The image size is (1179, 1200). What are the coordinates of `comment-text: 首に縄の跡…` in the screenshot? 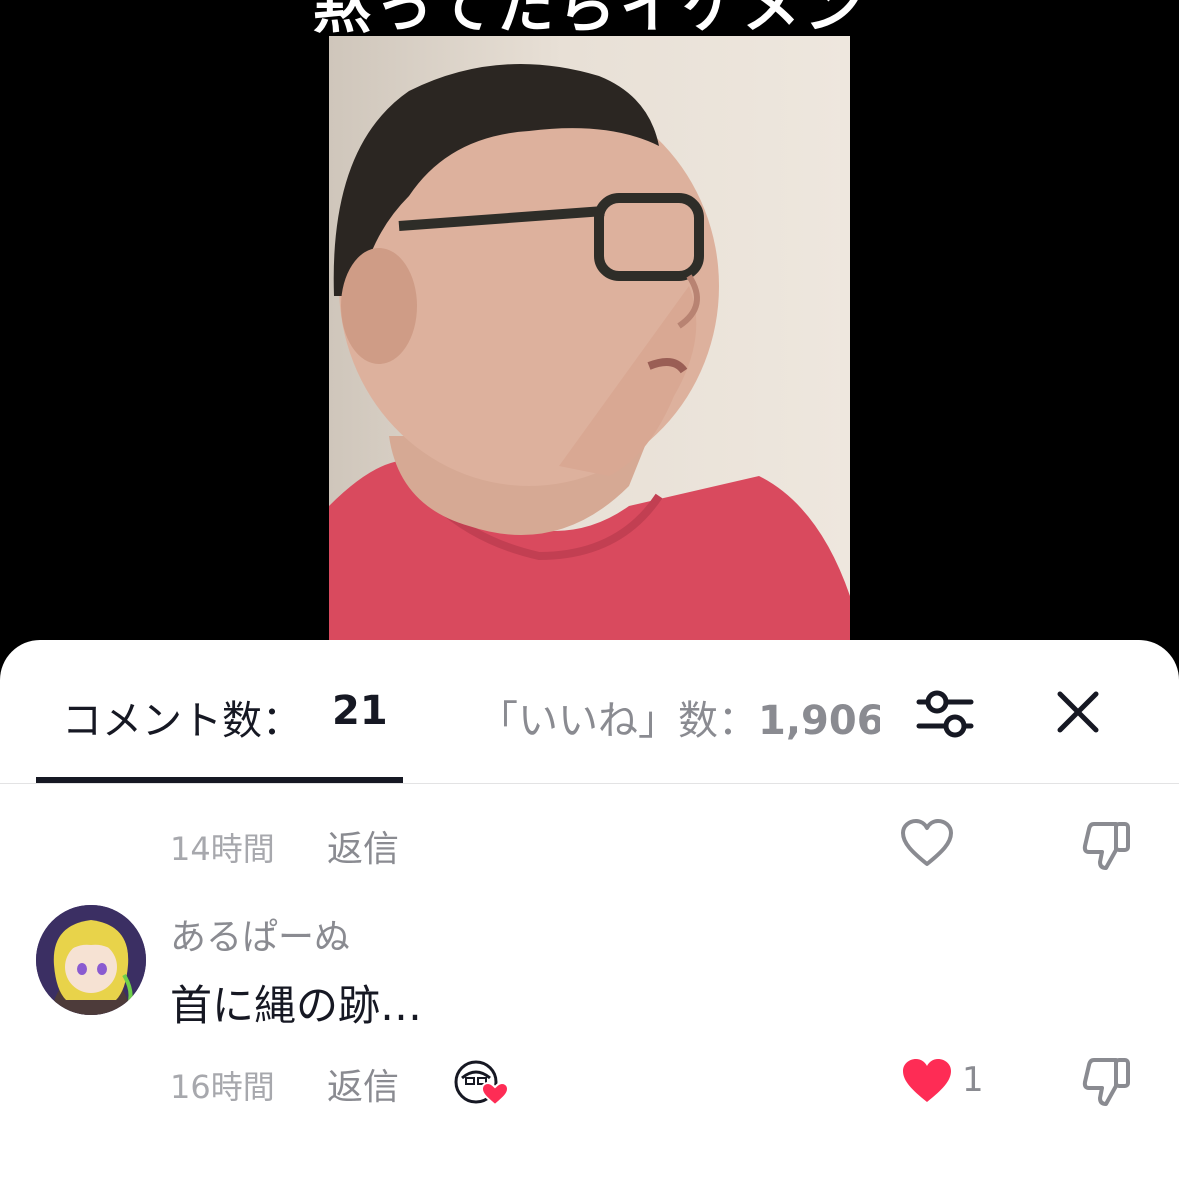 It's located at (296, 1005).